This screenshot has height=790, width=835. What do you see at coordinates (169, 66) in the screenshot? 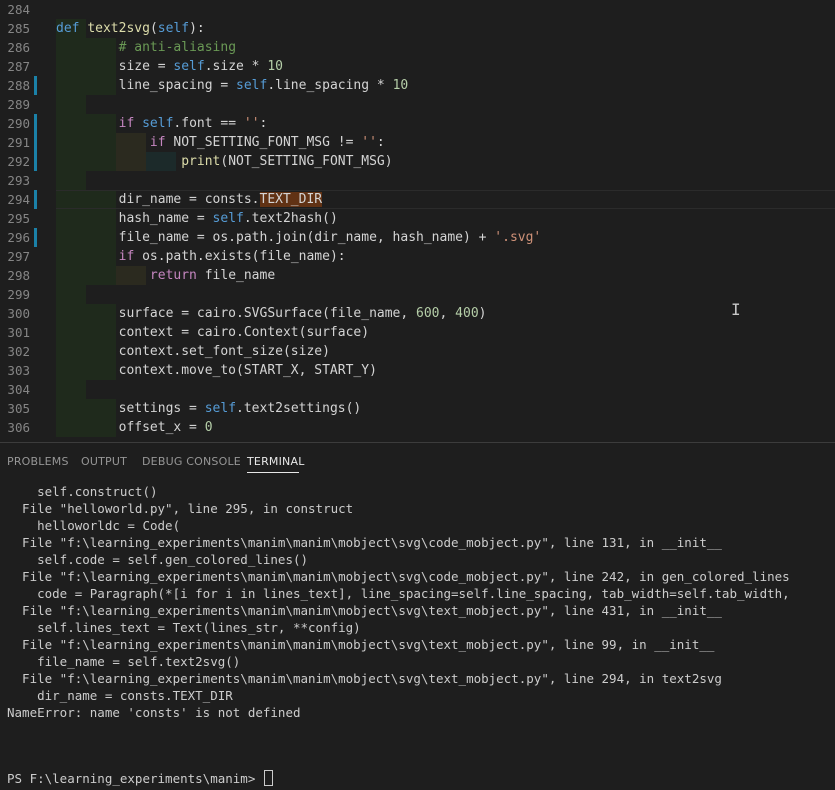
I see `code-text: size = self.size * 10` at bounding box center [169, 66].